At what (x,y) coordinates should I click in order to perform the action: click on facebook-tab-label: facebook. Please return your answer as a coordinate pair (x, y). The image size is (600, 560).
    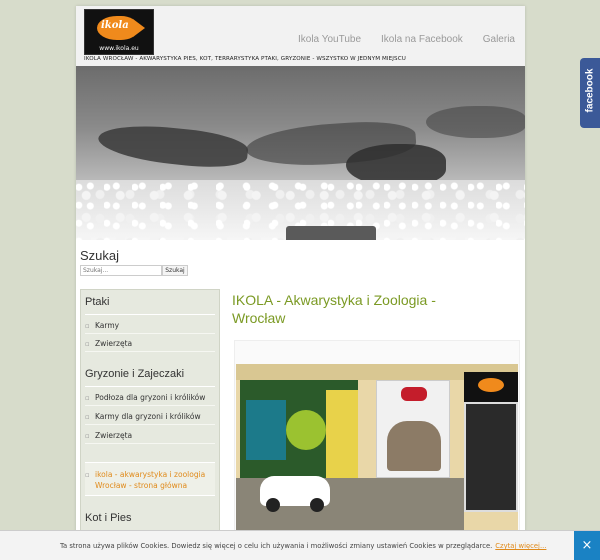
    Looking at the image, I should click on (590, 90).